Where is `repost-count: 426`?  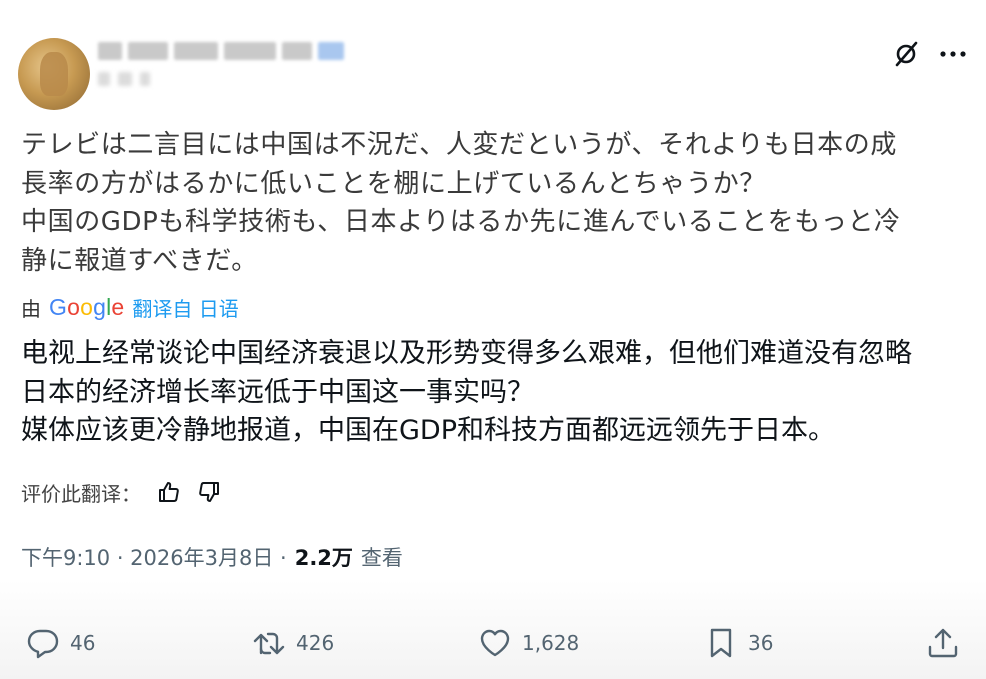 repost-count: 426 is located at coordinates (315, 643).